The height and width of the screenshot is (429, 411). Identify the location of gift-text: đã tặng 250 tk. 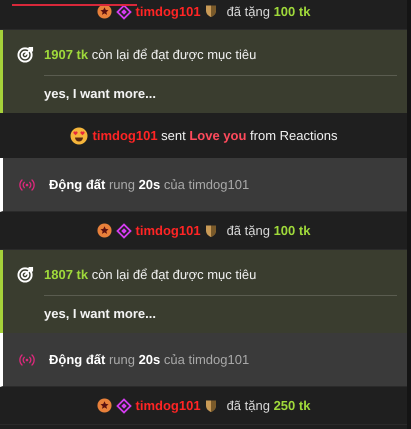
(268, 405).